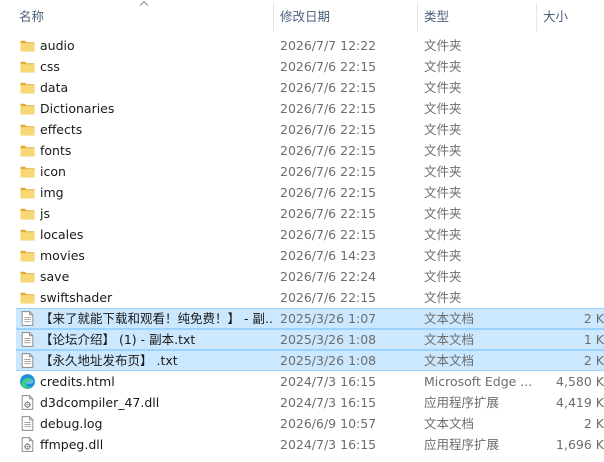  I want to click on file-row: save 2026/7/6 22:24 文件夹, so click(302, 276).